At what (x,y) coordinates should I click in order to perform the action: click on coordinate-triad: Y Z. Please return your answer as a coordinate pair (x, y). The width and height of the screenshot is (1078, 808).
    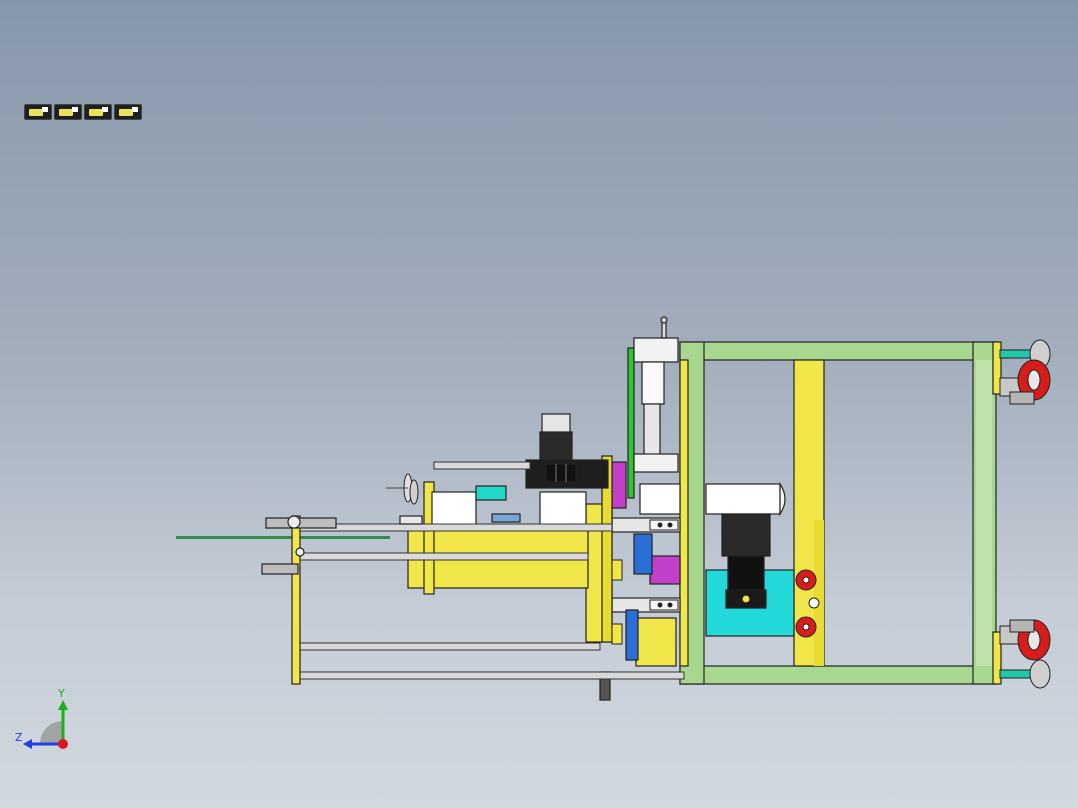
    Looking at the image, I should click on (44, 720).